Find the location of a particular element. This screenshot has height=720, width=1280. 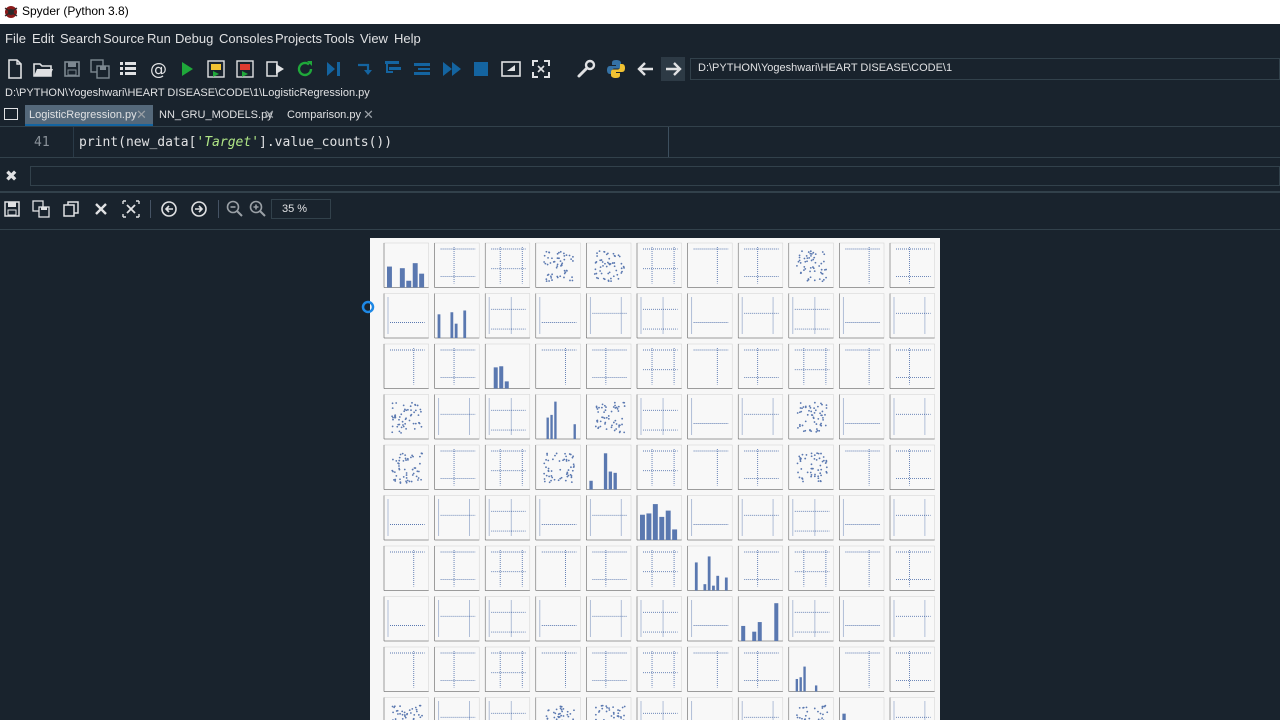

menu-tools: Tools is located at coordinates (339, 38).